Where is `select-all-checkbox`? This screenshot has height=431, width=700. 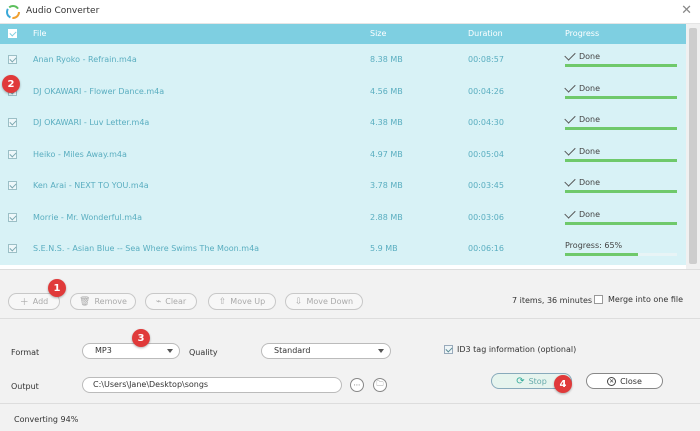 select-all-checkbox is located at coordinates (12, 33).